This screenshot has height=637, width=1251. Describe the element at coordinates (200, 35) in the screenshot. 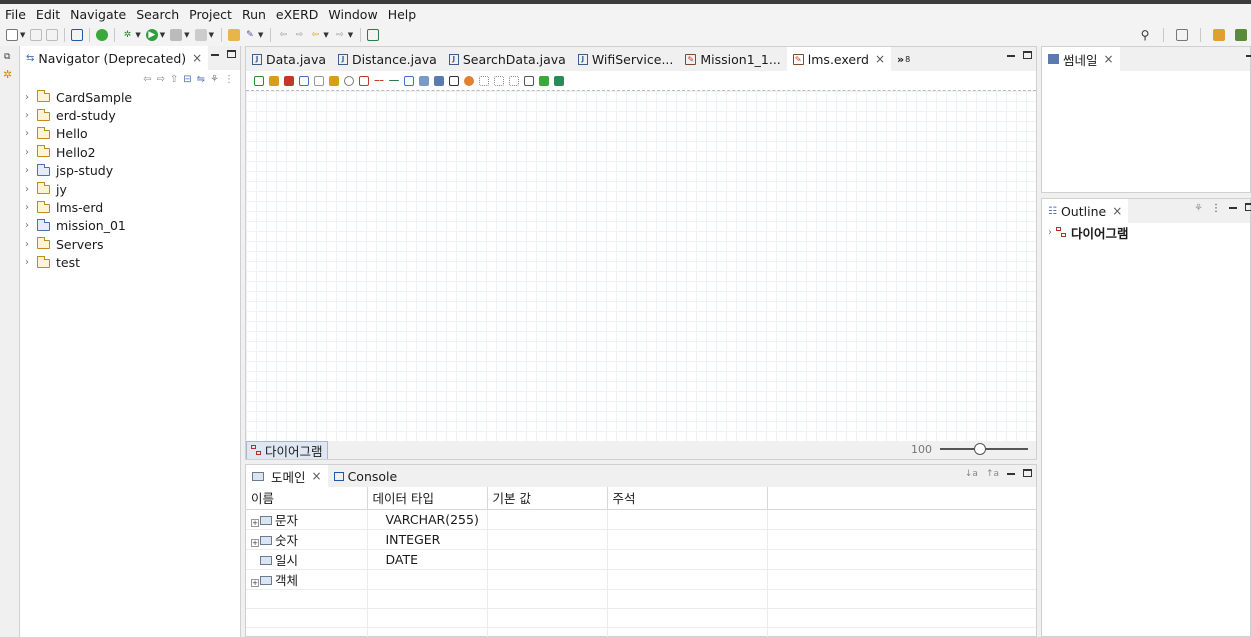

I see `coverage-icon` at that location.